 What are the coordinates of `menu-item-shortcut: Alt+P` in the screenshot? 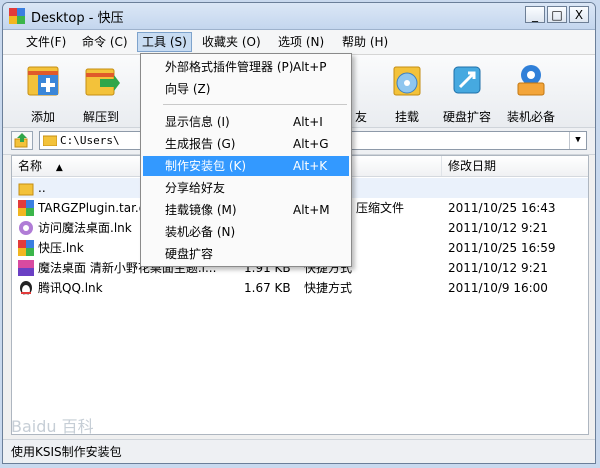 It's located at (310, 67).